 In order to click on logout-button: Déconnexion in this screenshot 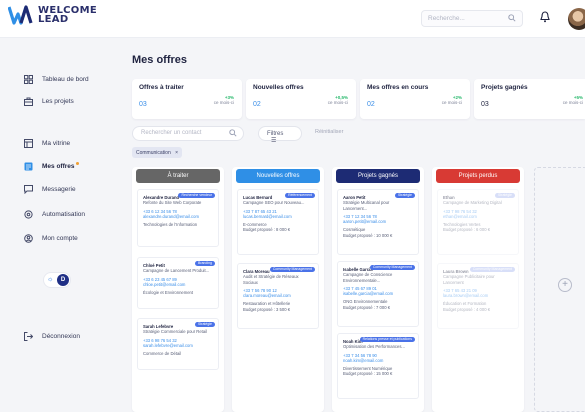, I will do `click(52, 336)`.